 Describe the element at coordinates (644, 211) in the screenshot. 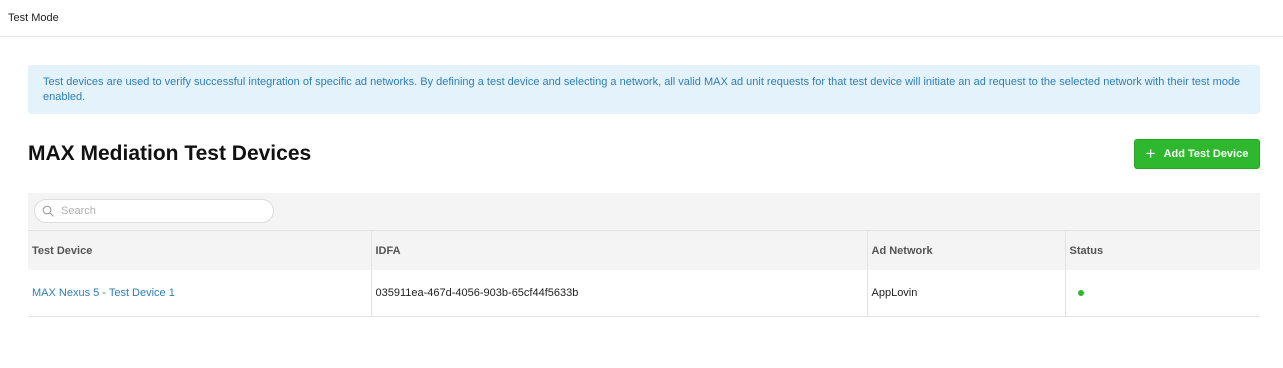

I see `table-search-bar` at that location.